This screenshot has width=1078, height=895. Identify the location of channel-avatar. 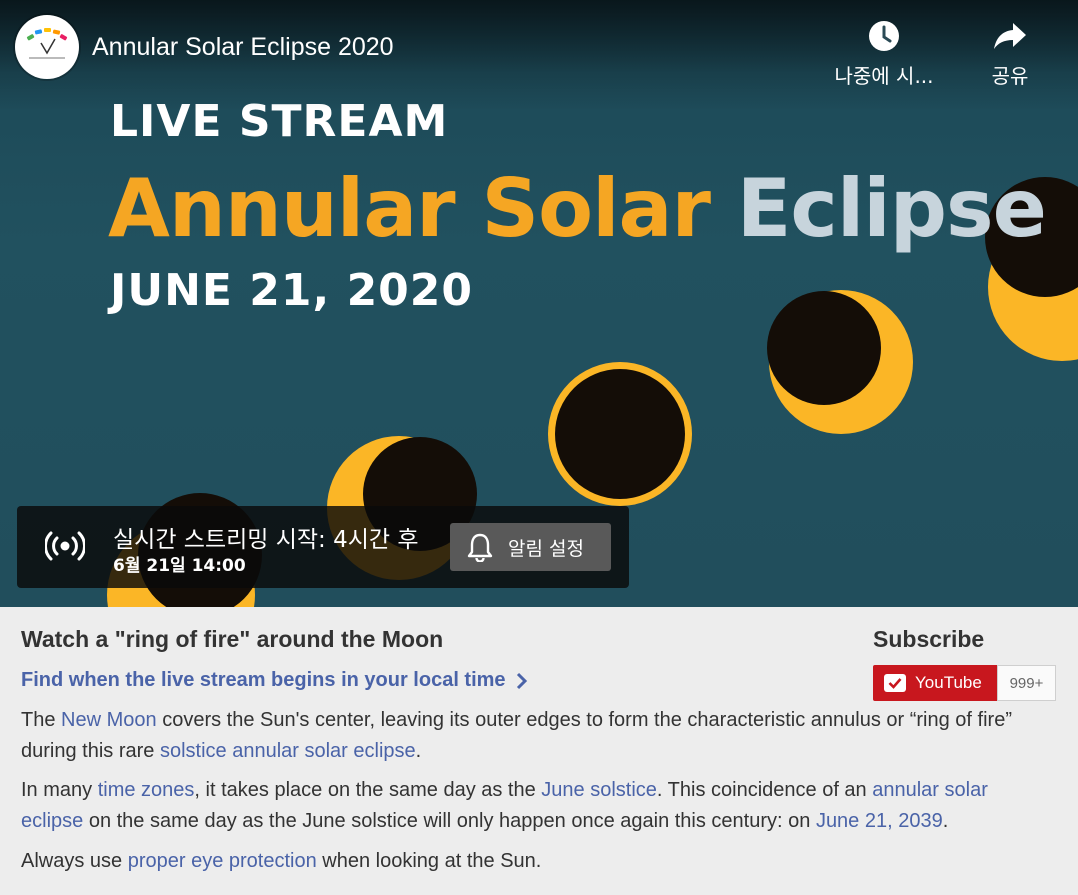
(47, 47).